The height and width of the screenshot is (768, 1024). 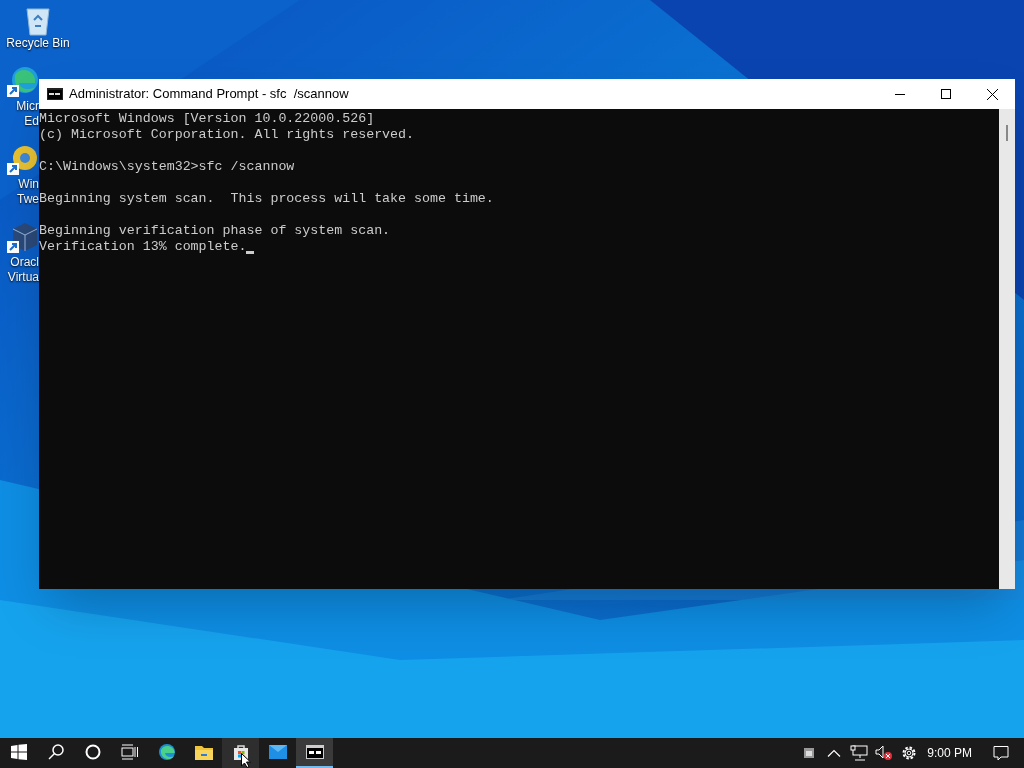 I want to click on icon-label: Win, so click(x=28, y=184).